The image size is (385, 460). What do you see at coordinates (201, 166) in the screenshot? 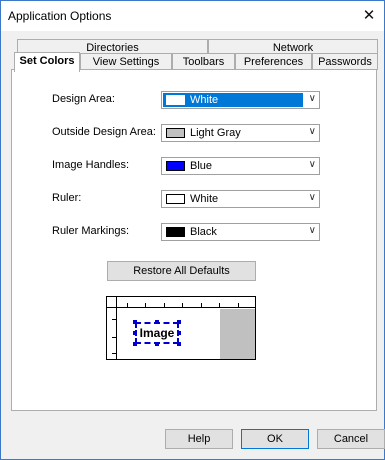
I see `image-handles-value: Blue` at bounding box center [201, 166].